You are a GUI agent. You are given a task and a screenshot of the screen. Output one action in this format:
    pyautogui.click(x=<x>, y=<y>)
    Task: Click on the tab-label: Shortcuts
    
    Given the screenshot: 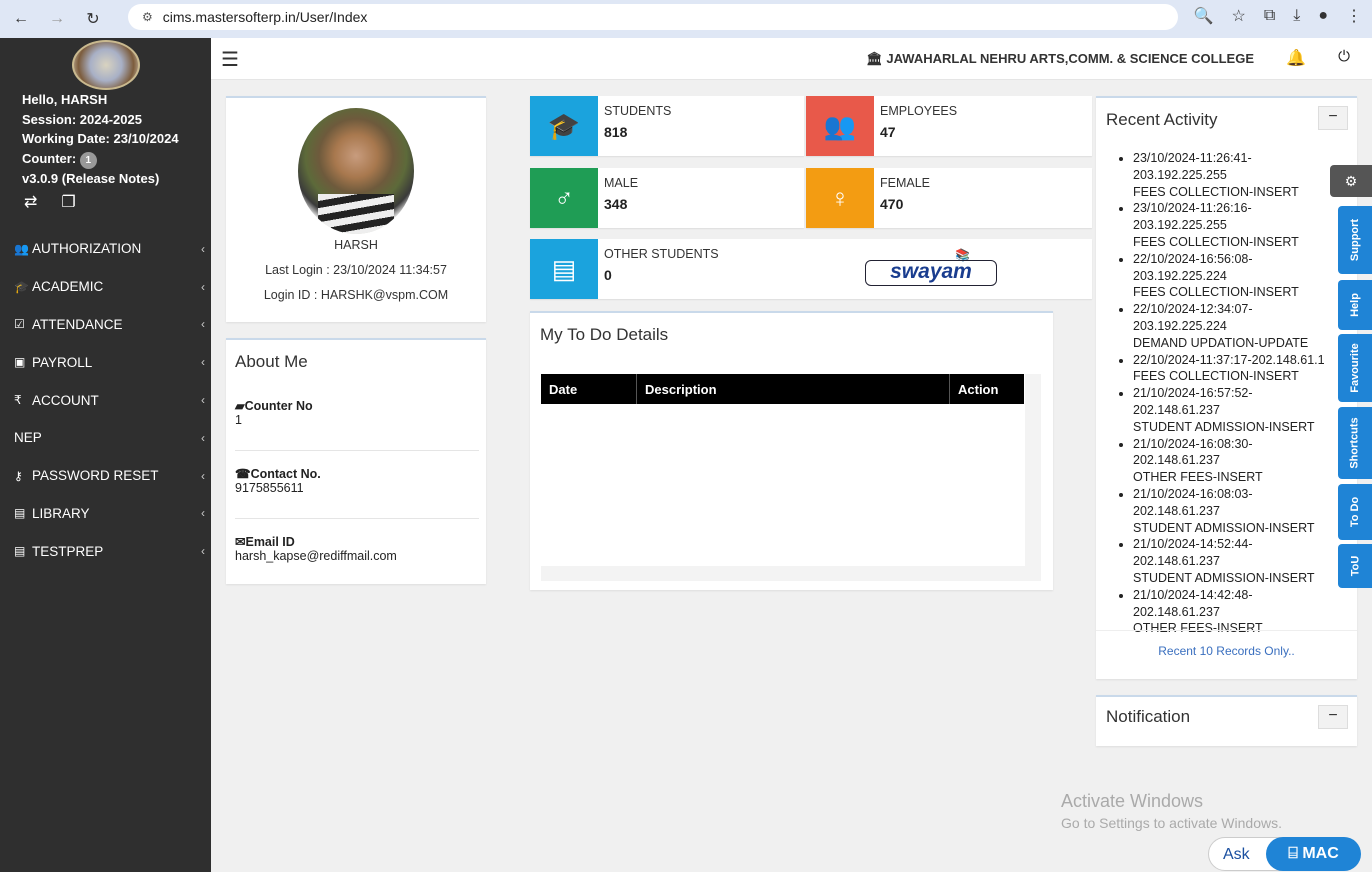 What is the action you would take?
    pyautogui.click(x=1355, y=443)
    